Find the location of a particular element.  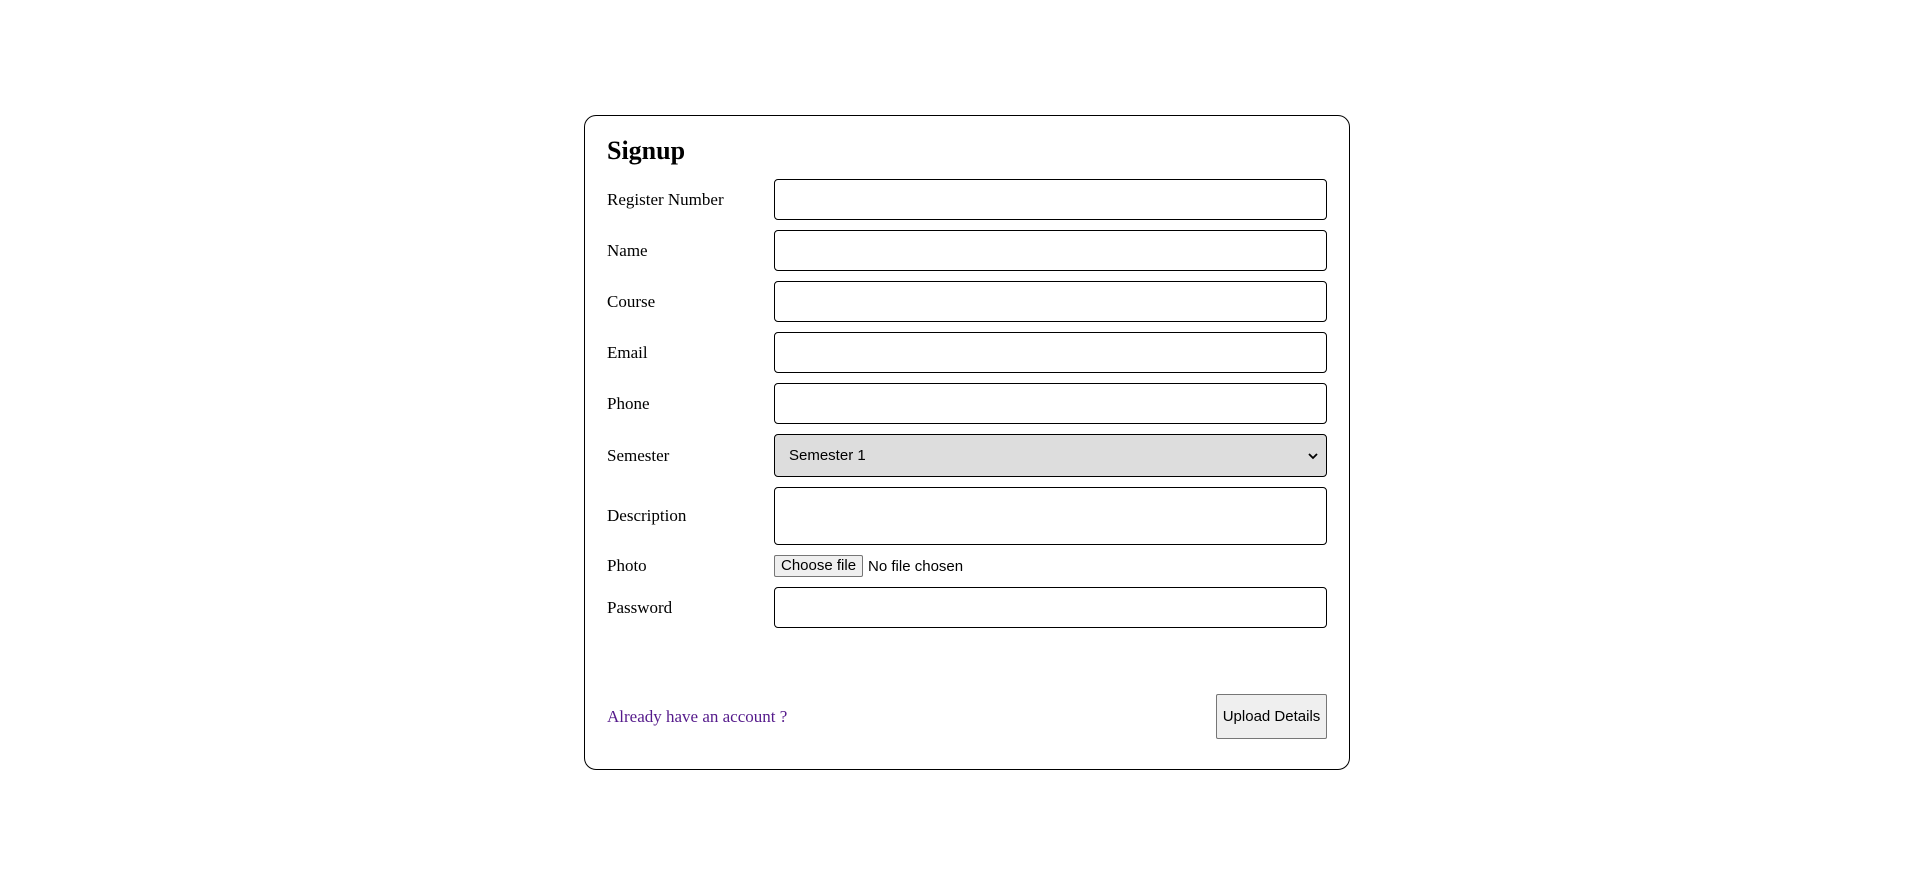

password-row: Password is located at coordinates (967, 607).